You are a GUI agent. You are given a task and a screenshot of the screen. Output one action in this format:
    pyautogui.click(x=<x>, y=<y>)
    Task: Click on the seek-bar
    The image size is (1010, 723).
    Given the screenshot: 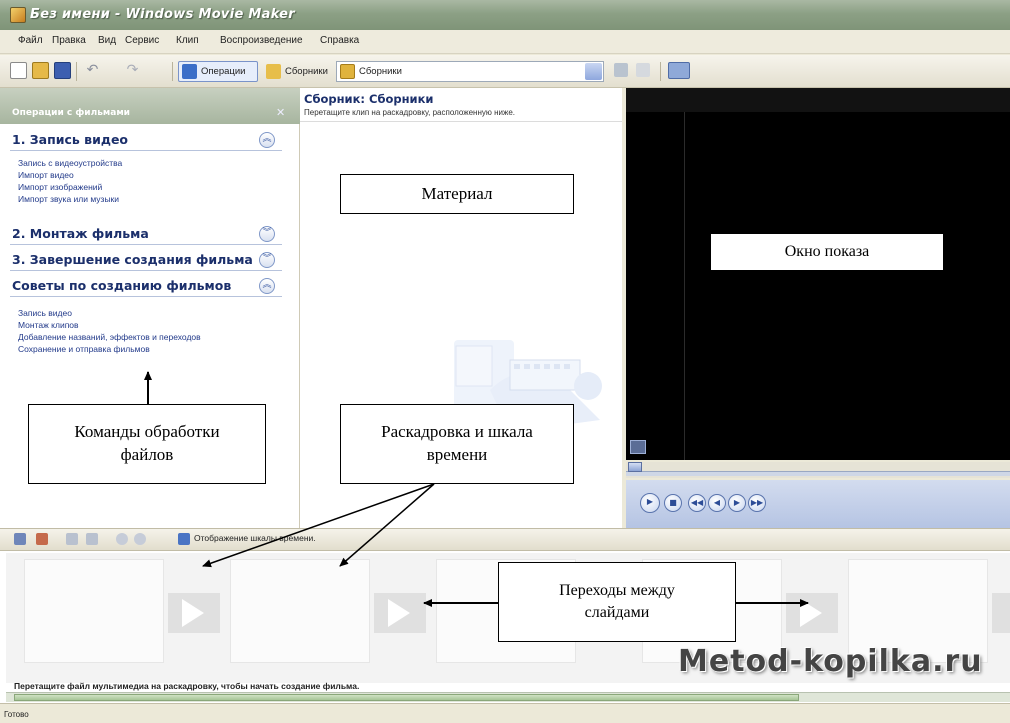 What is the action you would take?
    pyautogui.click(x=818, y=470)
    